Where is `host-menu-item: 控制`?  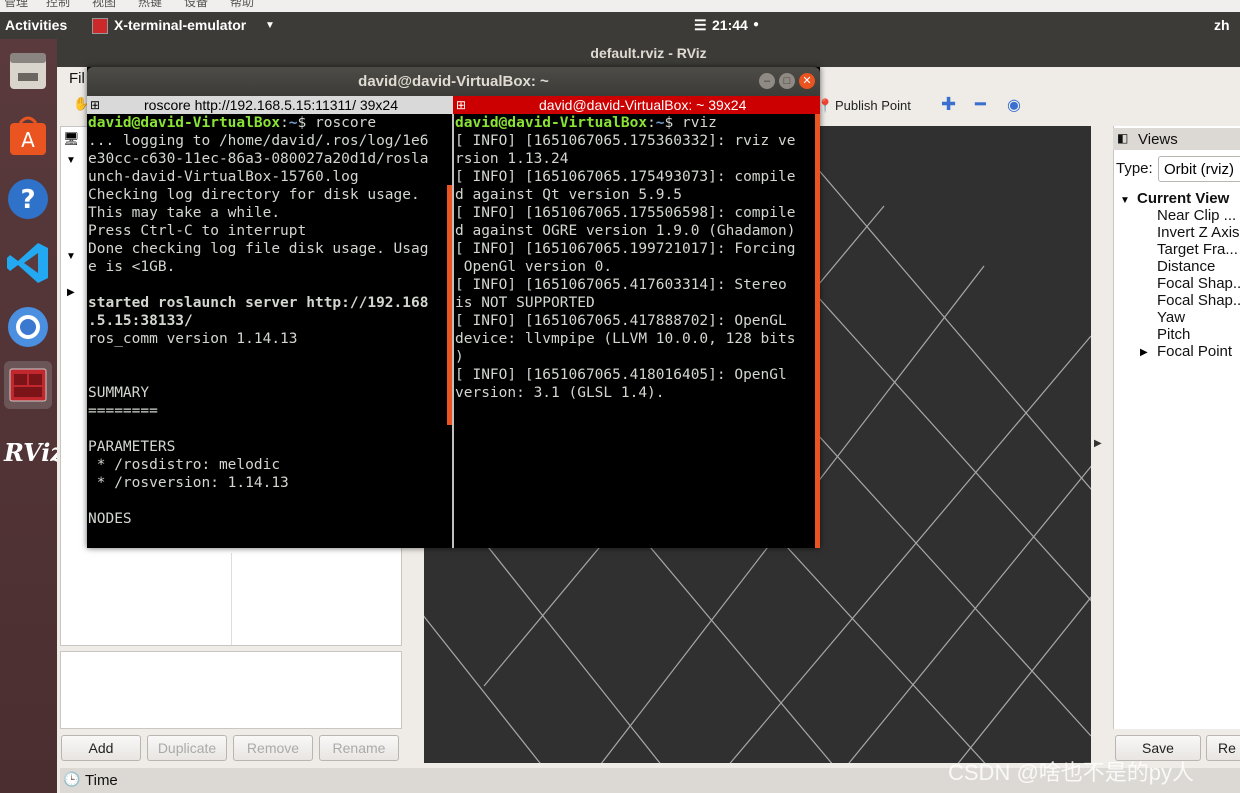
host-menu-item: 控制 is located at coordinates (58, 5).